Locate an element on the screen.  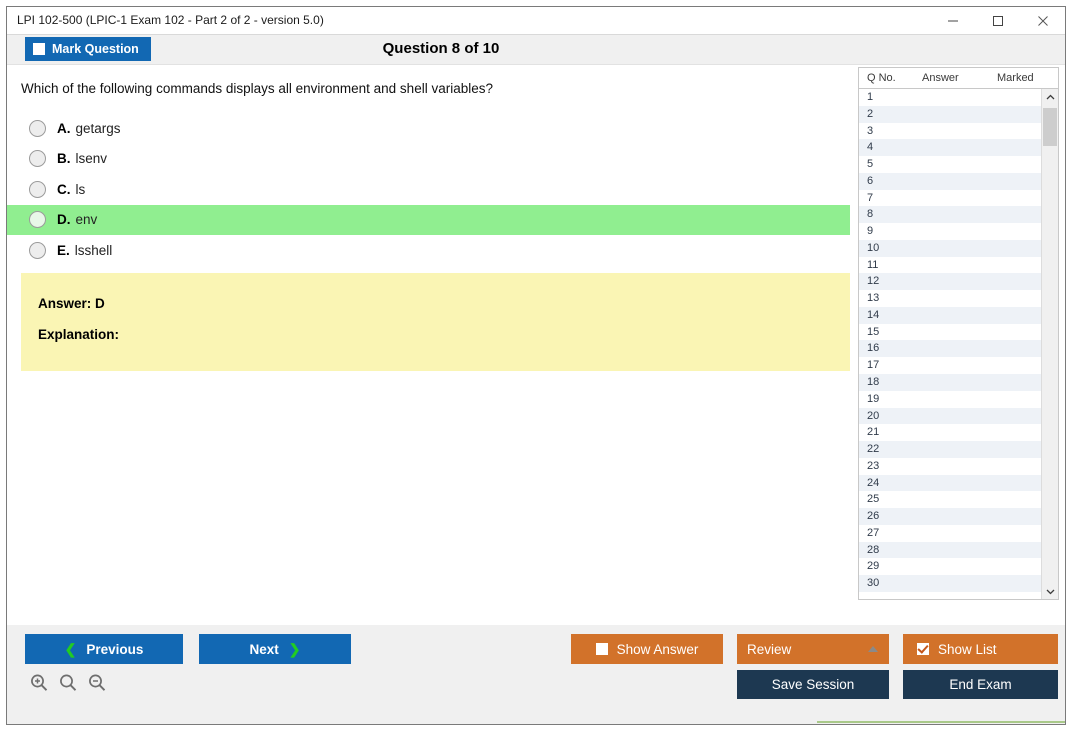
question-list-row: 14 is located at coordinates (950, 315).